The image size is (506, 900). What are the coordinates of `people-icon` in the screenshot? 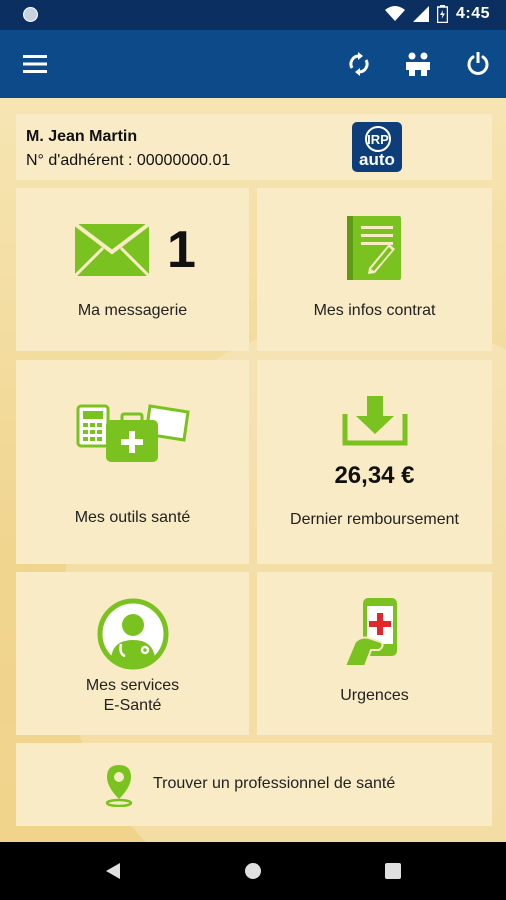 It's located at (418, 64).